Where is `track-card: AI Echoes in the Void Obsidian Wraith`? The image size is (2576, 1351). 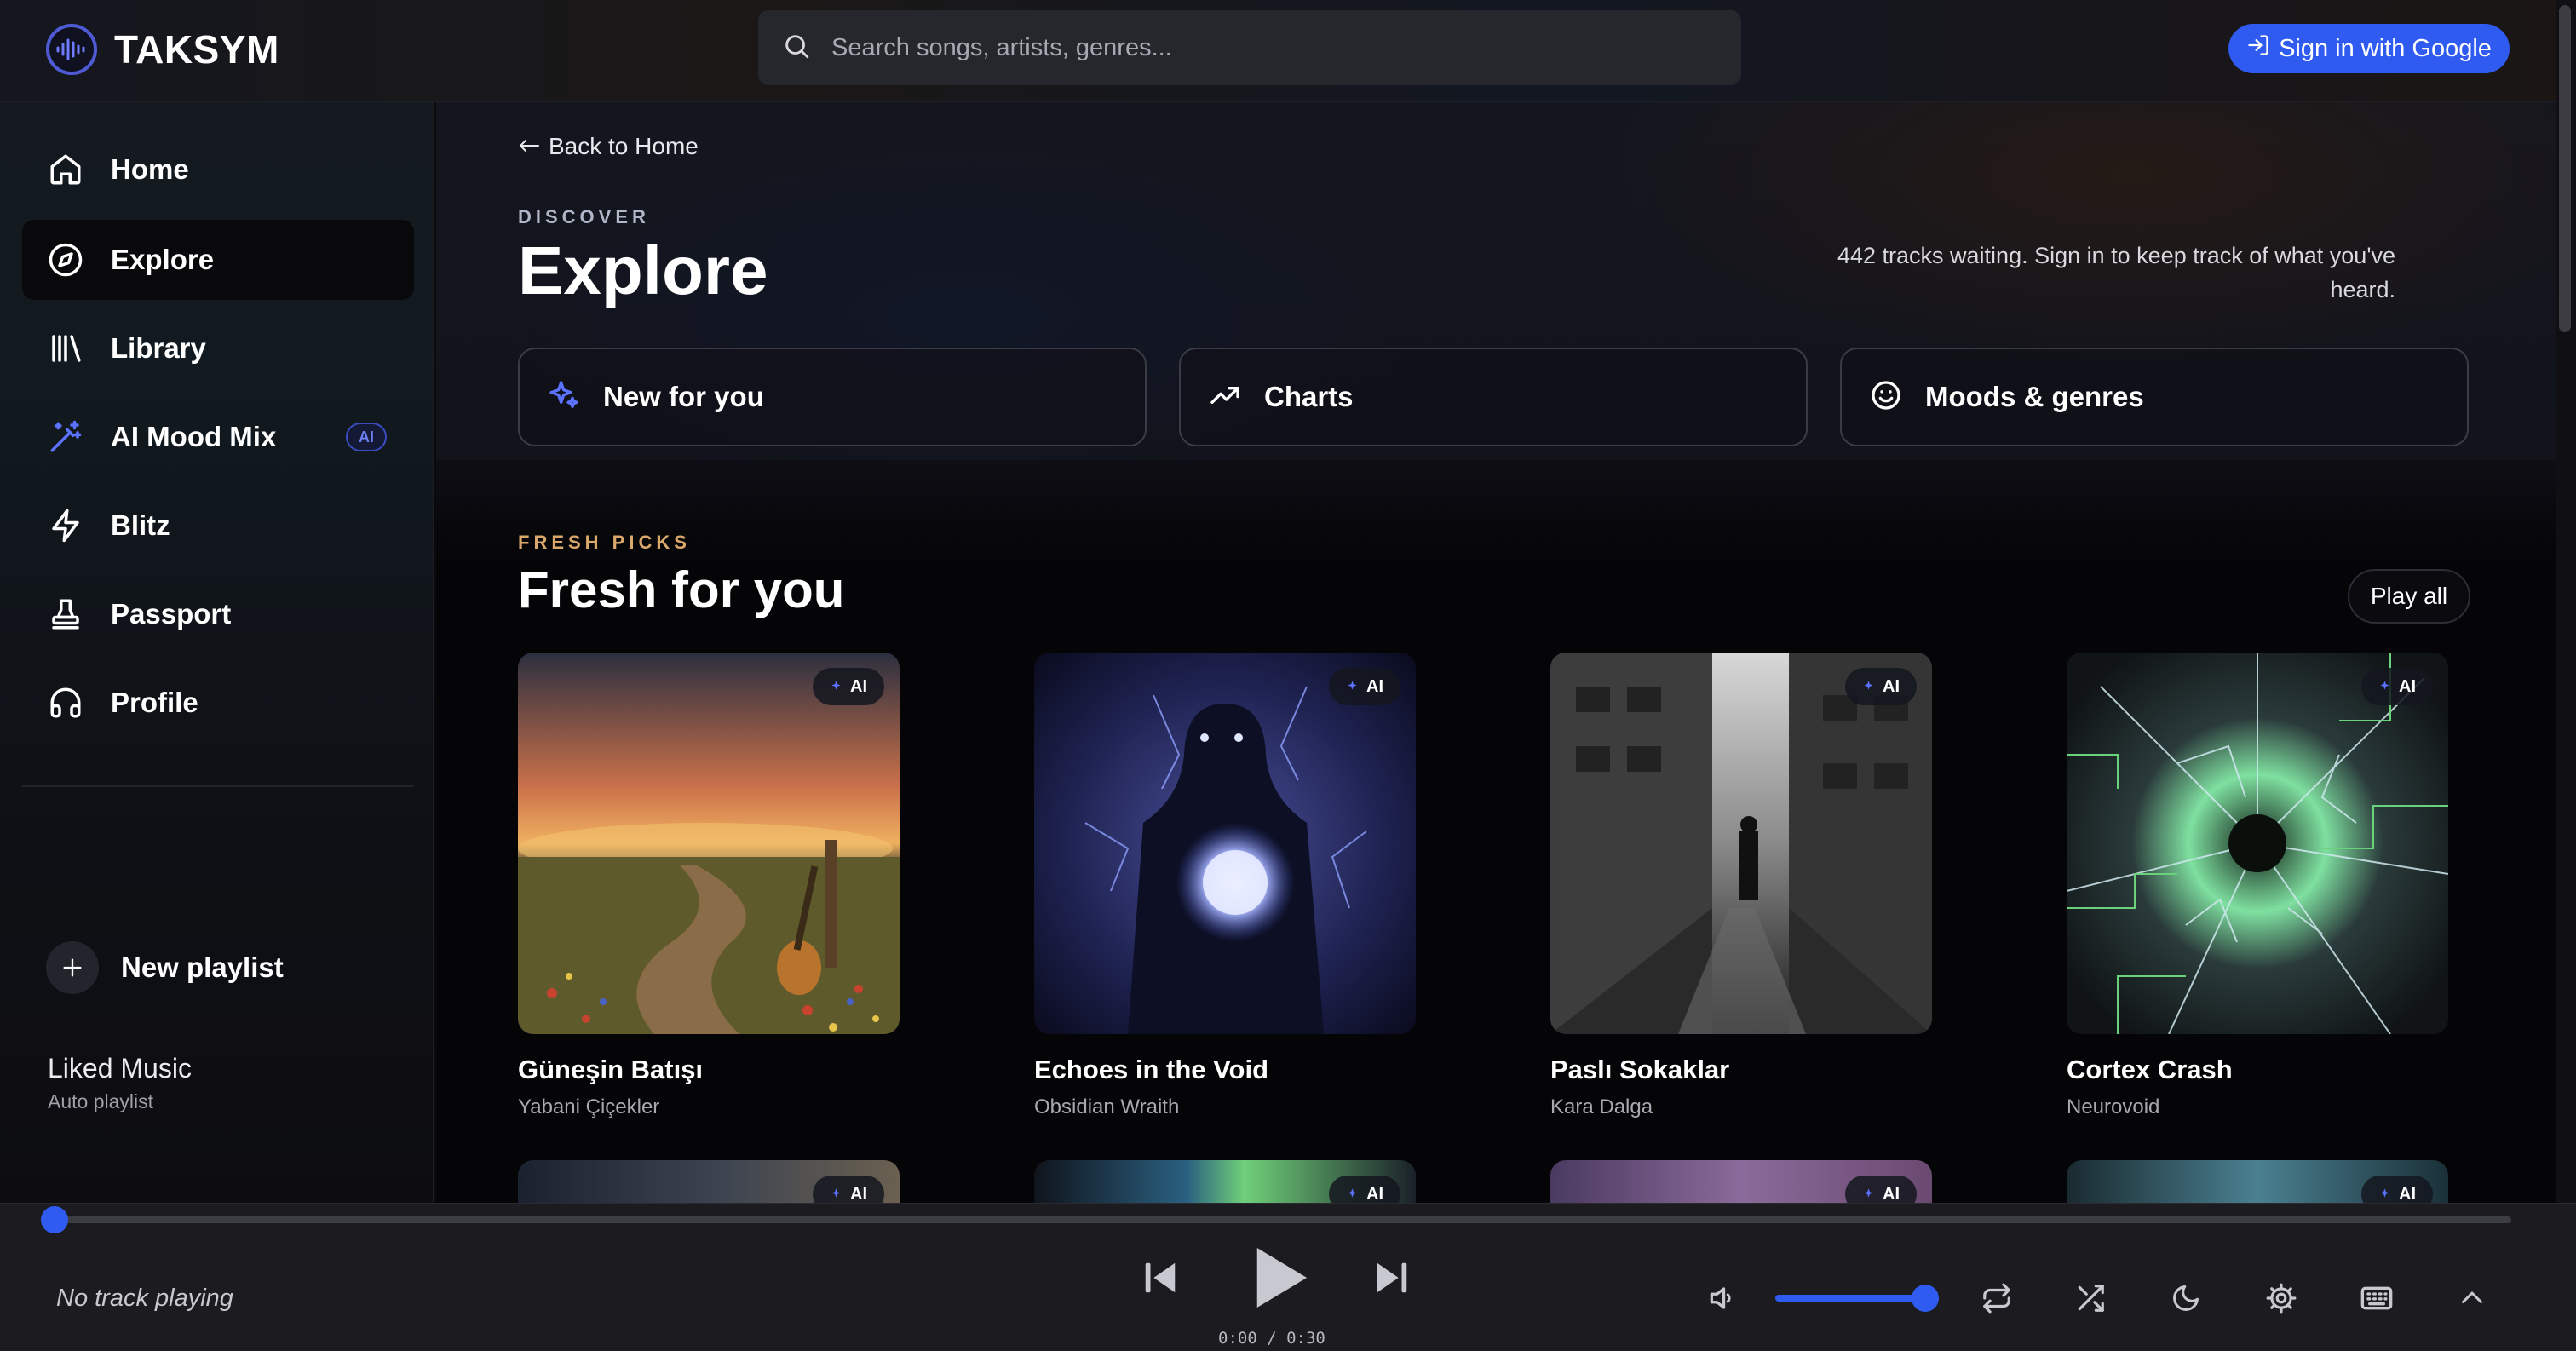 track-card: AI Echoes in the Void Obsidian Wraith is located at coordinates (1225, 886).